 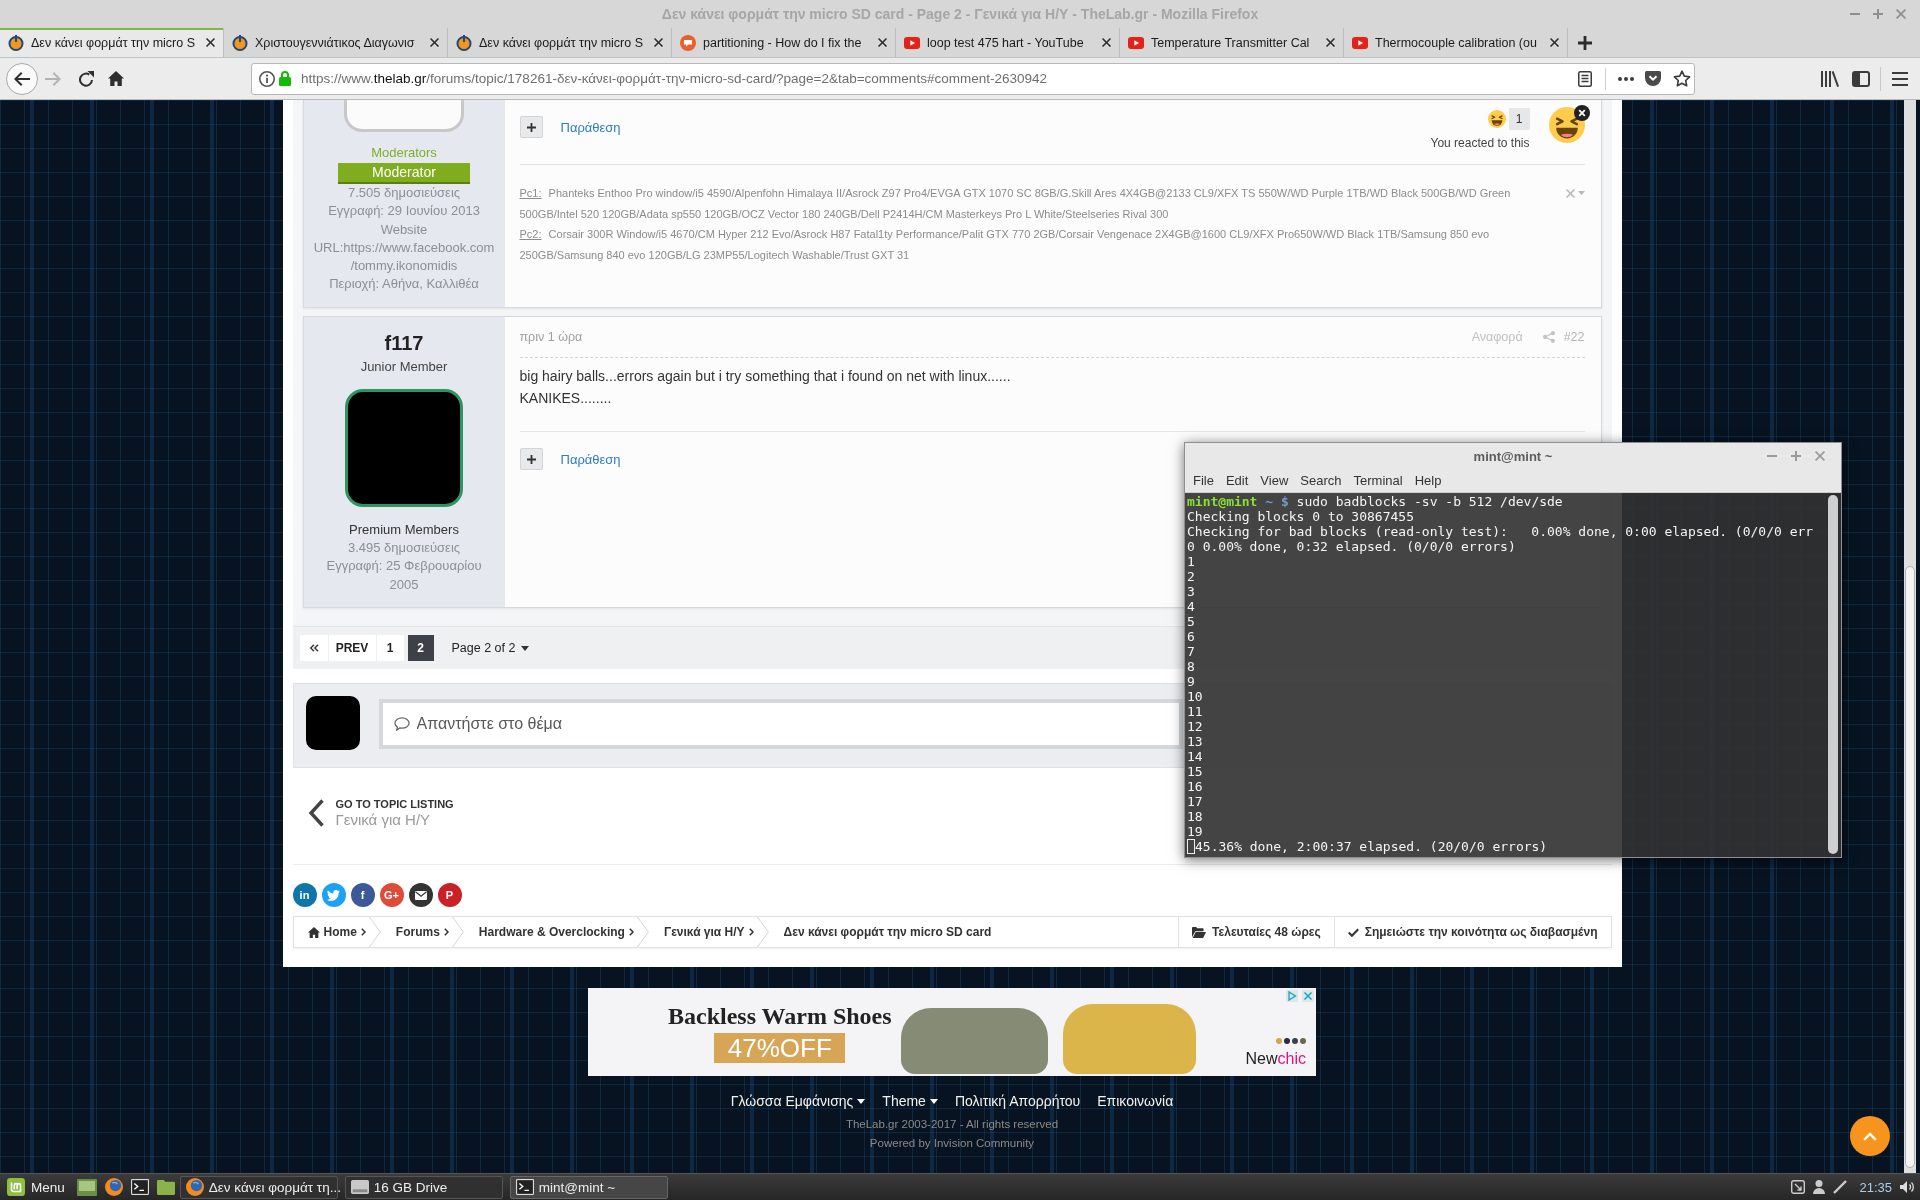 What do you see at coordinates (86, 78) in the screenshot?
I see `reload-icon` at bounding box center [86, 78].